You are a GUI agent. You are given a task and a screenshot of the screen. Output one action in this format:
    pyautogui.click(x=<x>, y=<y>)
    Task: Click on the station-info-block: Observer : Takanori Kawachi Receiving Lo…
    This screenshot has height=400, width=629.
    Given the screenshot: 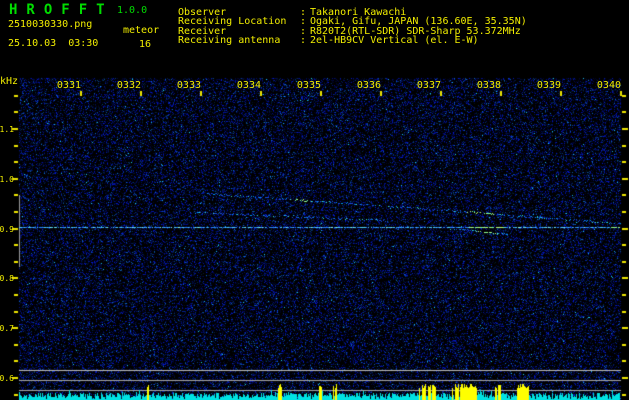 What is the action you would take?
    pyautogui.click(x=352, y=27)
    